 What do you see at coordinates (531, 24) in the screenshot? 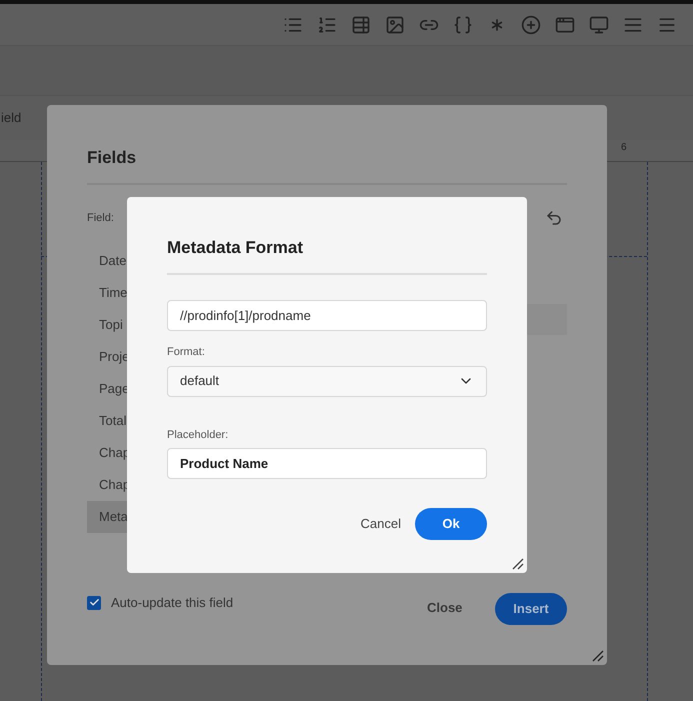
I see `plus-circle-icon` at bounding box center [531, 24].